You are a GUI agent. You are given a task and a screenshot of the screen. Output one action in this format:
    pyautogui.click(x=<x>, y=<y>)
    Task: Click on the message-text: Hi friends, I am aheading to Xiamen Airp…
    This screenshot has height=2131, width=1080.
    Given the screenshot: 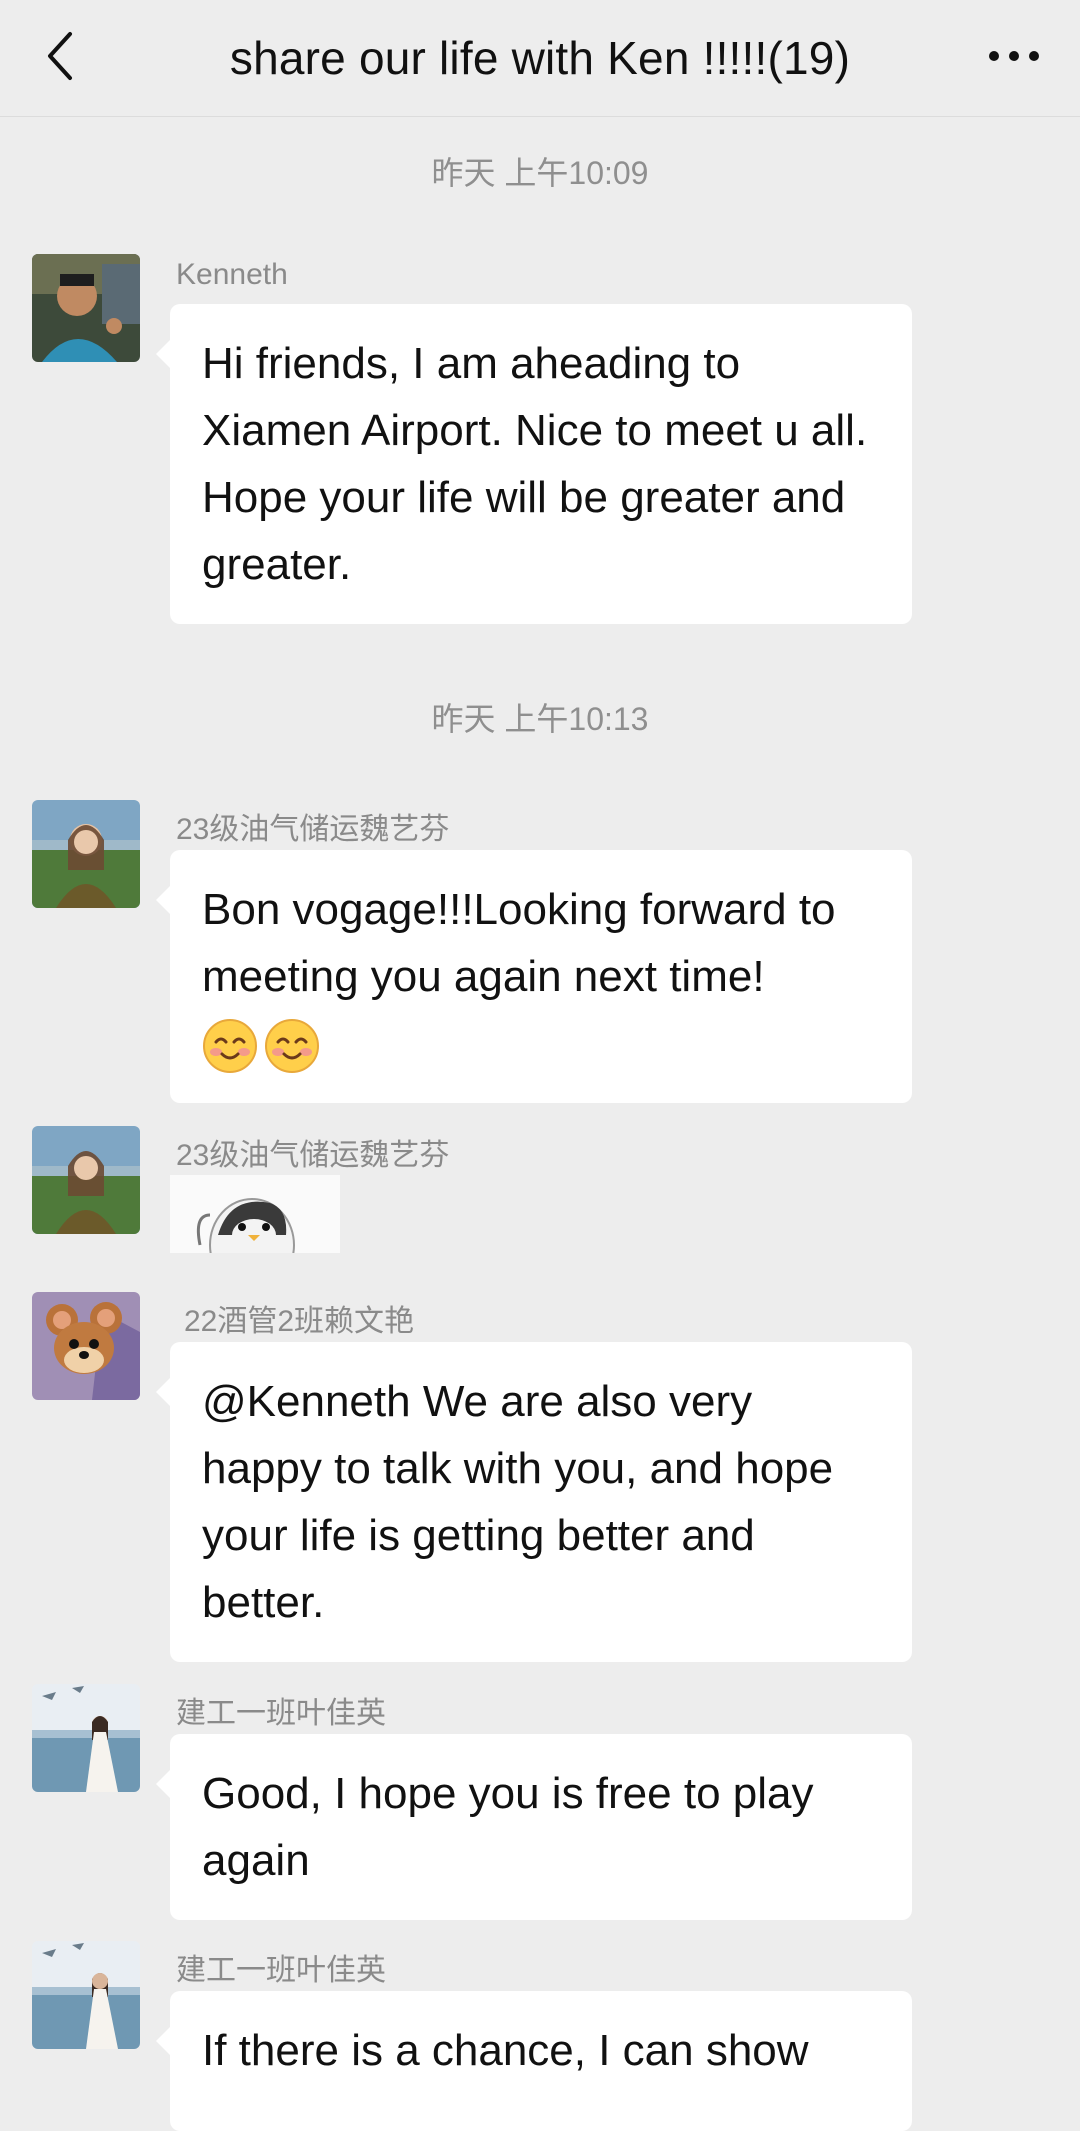 What is the action you would take?
    pyautogui.click(x=535, y=464)
    